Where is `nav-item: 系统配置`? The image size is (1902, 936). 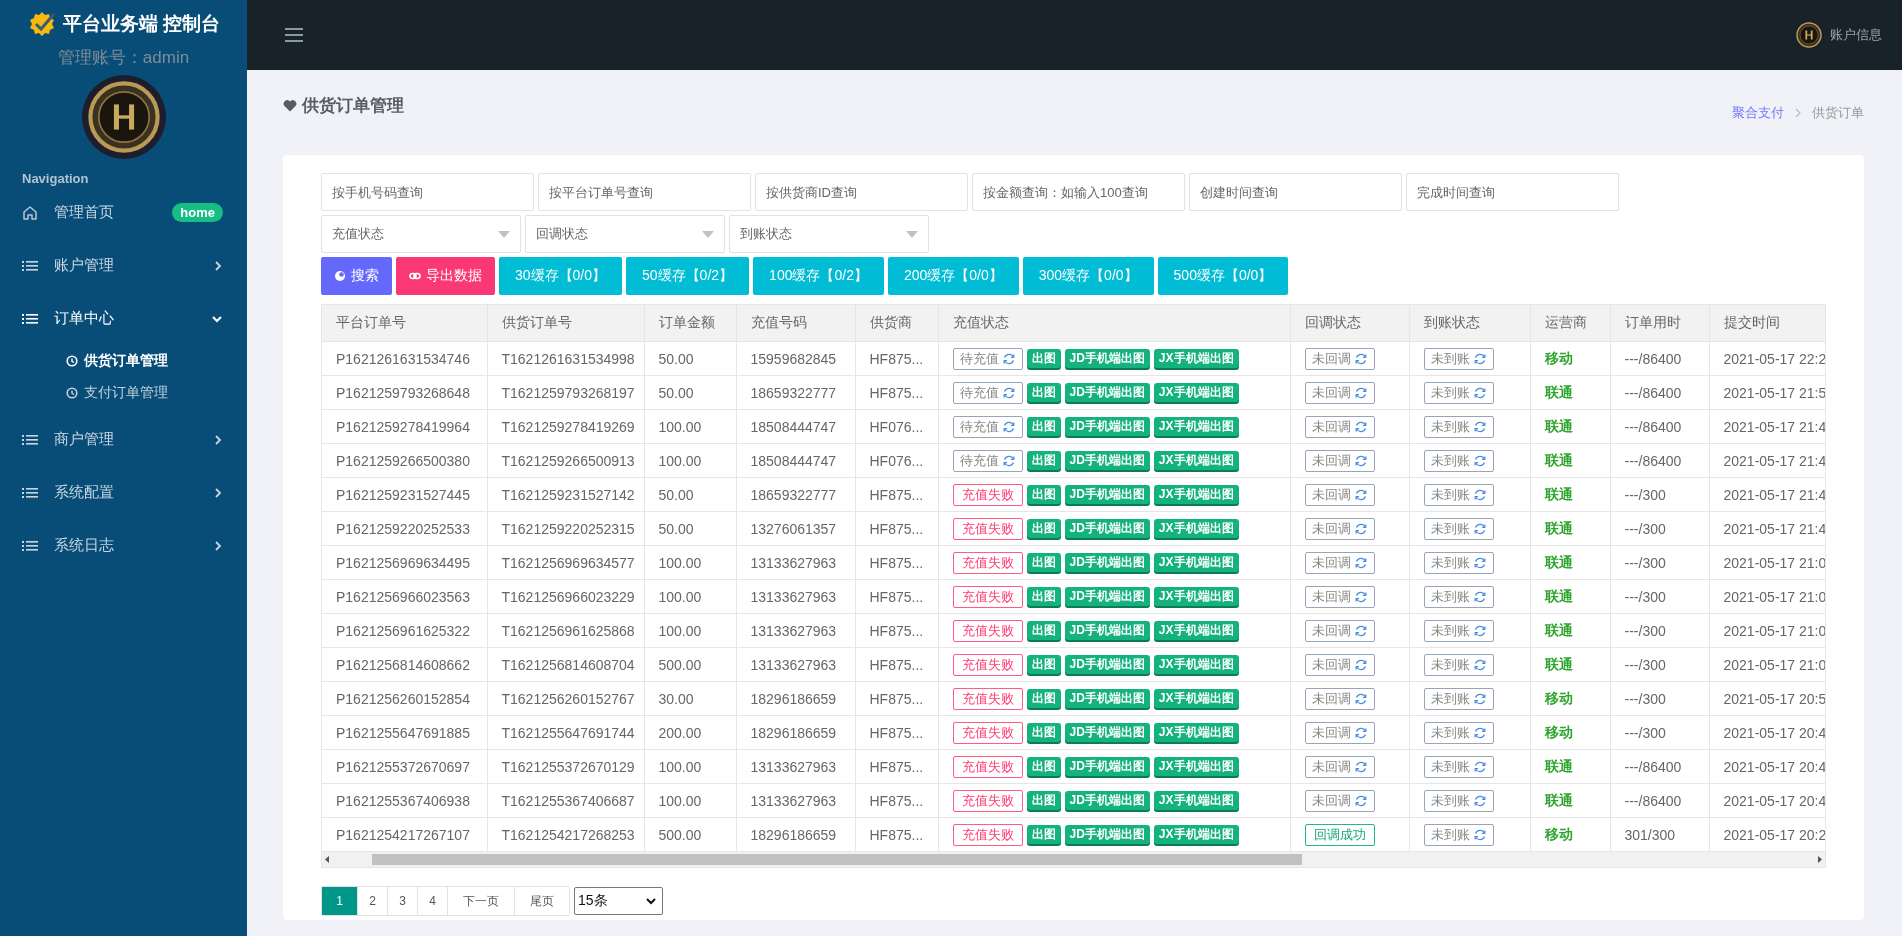
nav-item: 系统配置 is located at coordinates (123, 492).